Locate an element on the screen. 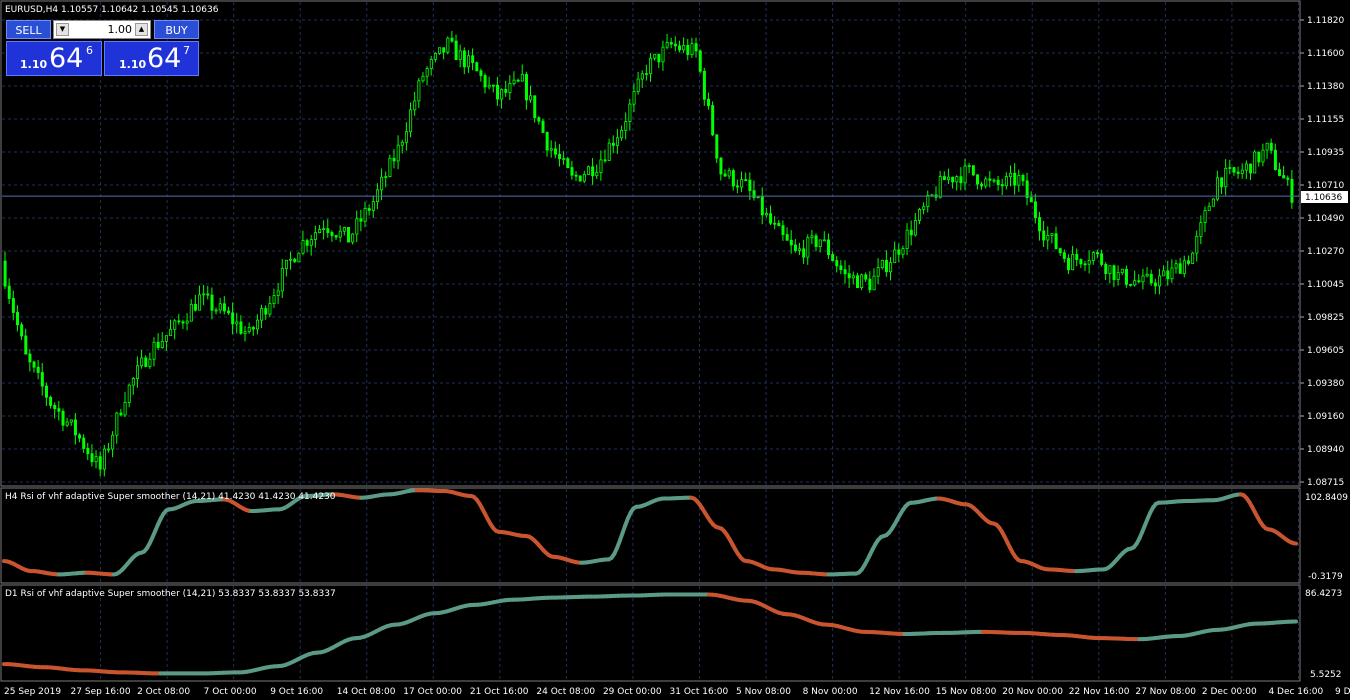  time-tick-label: 7 Oct 00:00 is located at coordinates (230, 692).